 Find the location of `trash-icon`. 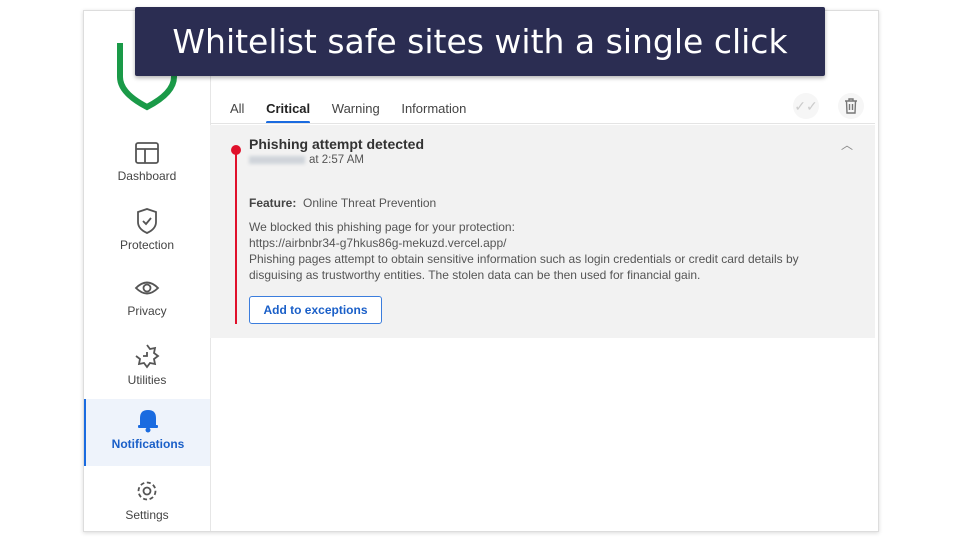

trash-icon is located at coordinates (851, 106).